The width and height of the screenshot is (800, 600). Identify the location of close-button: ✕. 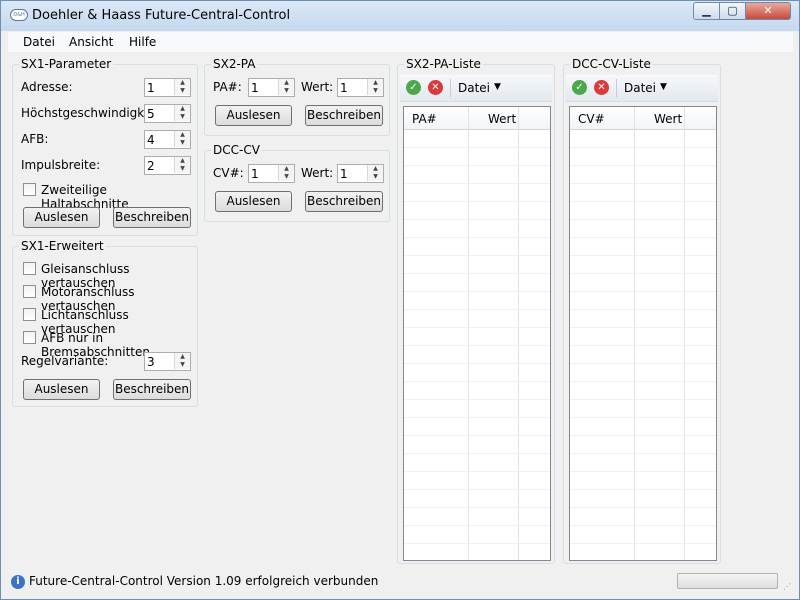
(768, 11).